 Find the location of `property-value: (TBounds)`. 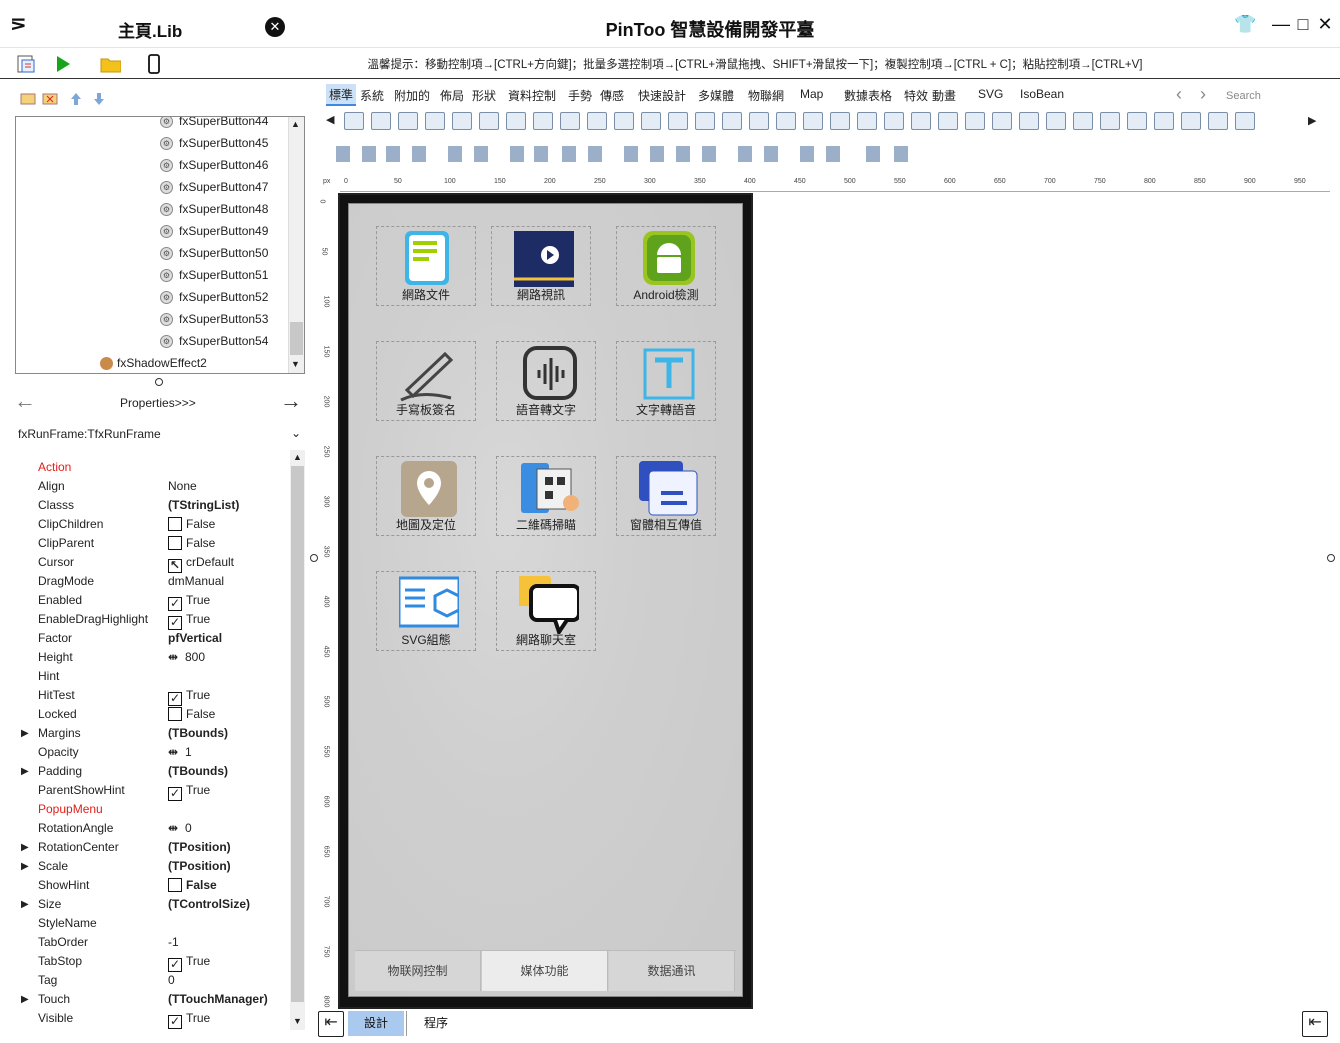

property-value: (TBounds) is located at coordinates (198, 771).